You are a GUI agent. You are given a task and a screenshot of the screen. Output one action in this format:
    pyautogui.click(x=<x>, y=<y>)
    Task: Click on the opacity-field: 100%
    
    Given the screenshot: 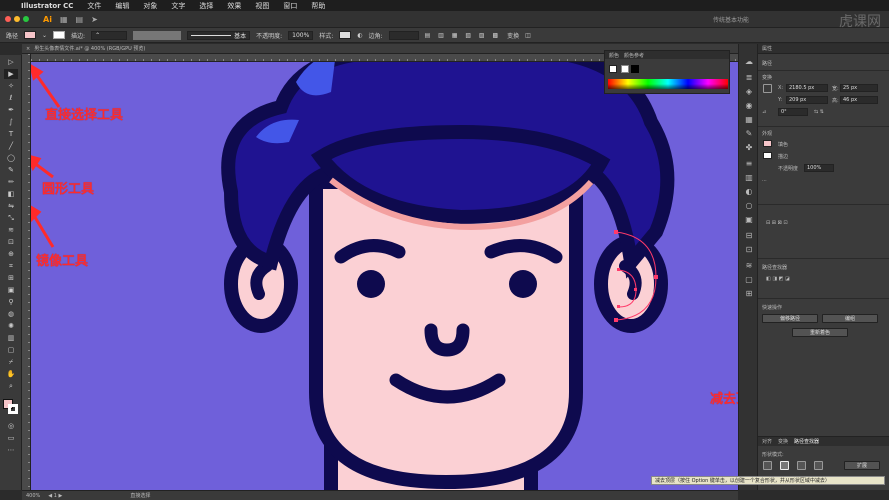 What is the action you would take?
    pyautogui.click(x=301, y=35)
    